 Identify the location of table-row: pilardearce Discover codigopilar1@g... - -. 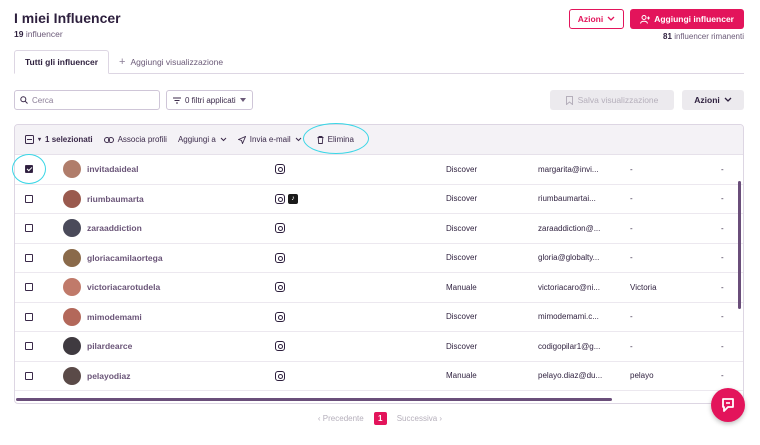
(379, 347).